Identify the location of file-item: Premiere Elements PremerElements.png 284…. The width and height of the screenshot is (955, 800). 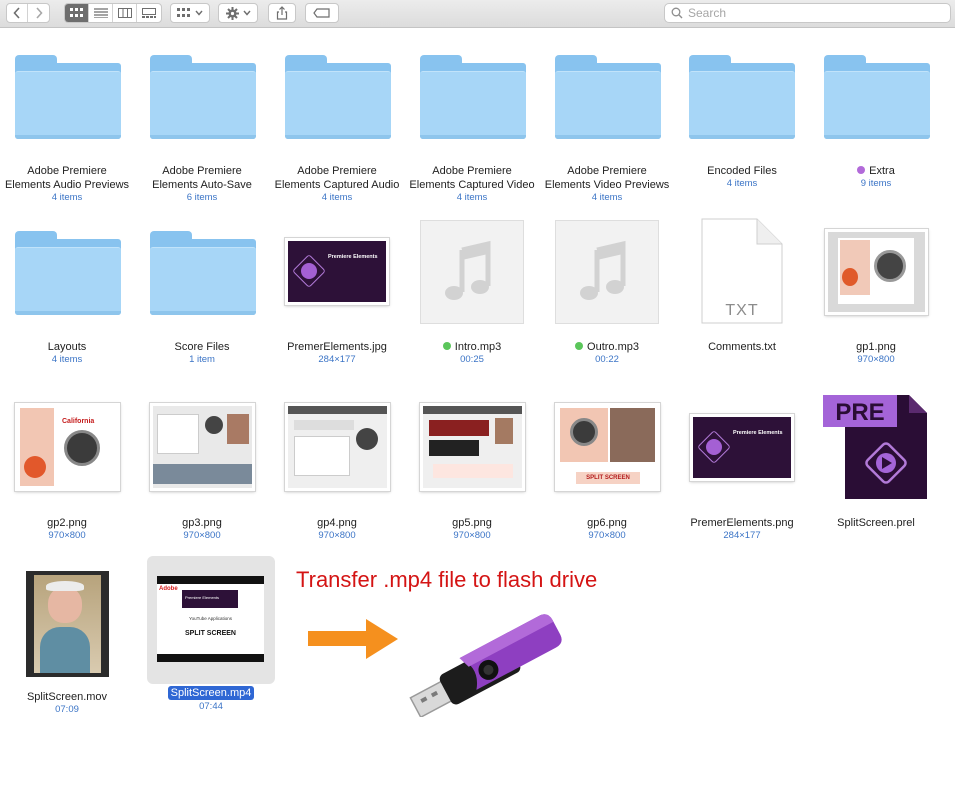
(742, 477).